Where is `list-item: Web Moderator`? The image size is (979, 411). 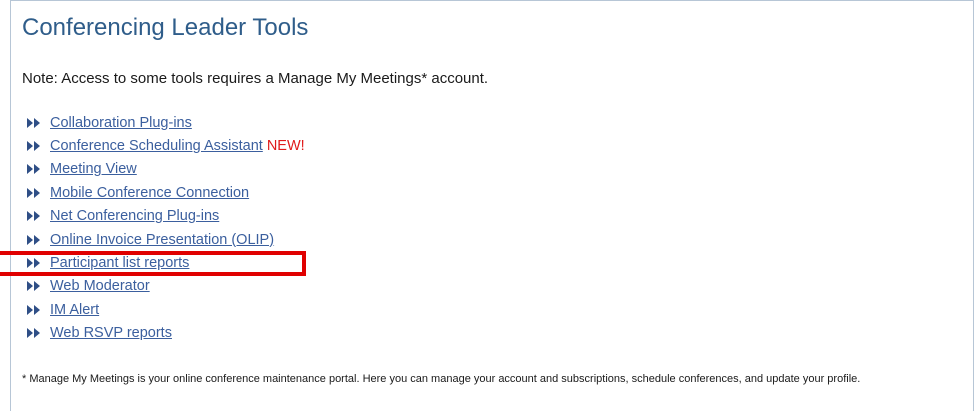 list-item: Web Moderator is located at coordinates (165, 286).